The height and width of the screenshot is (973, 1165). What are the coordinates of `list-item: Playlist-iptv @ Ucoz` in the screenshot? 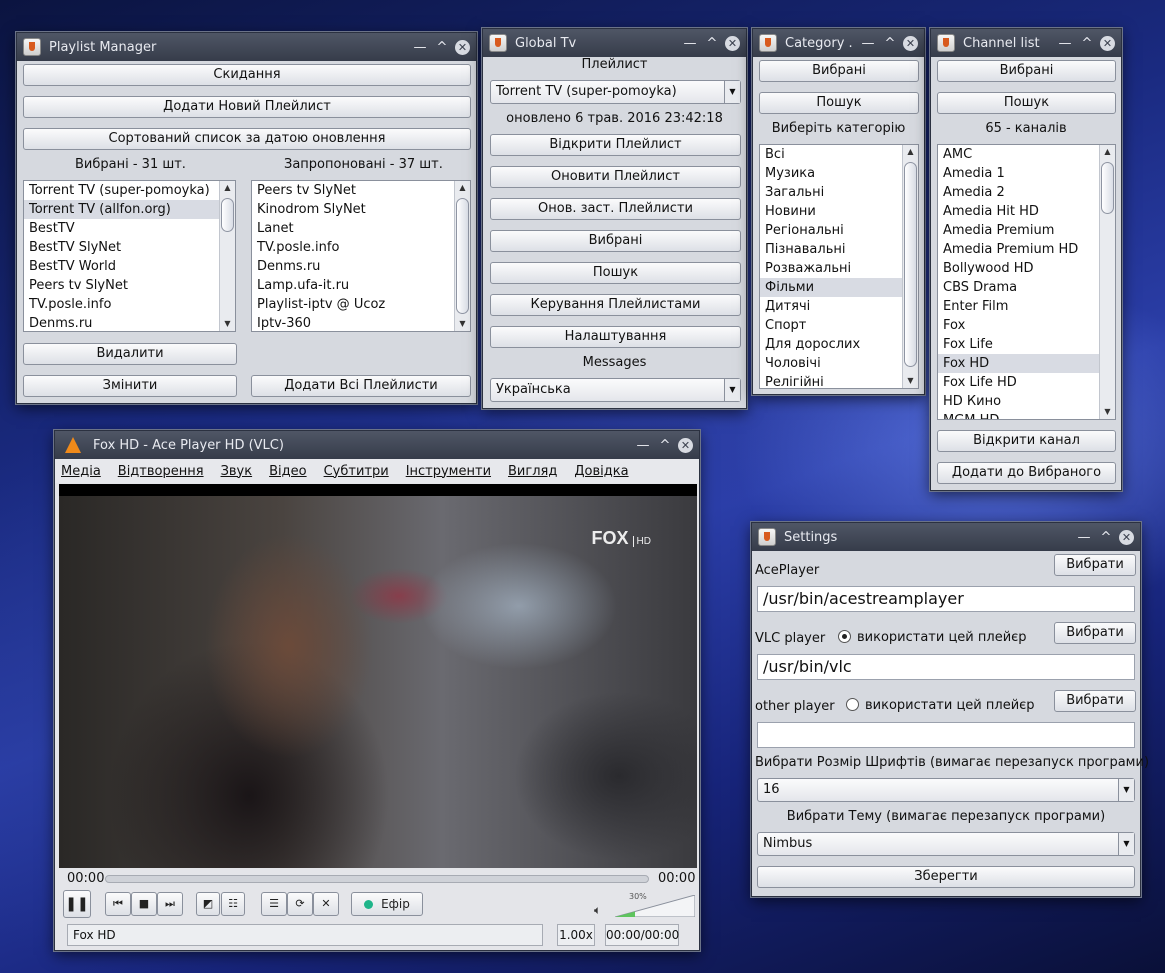 It's located at (361, 304).